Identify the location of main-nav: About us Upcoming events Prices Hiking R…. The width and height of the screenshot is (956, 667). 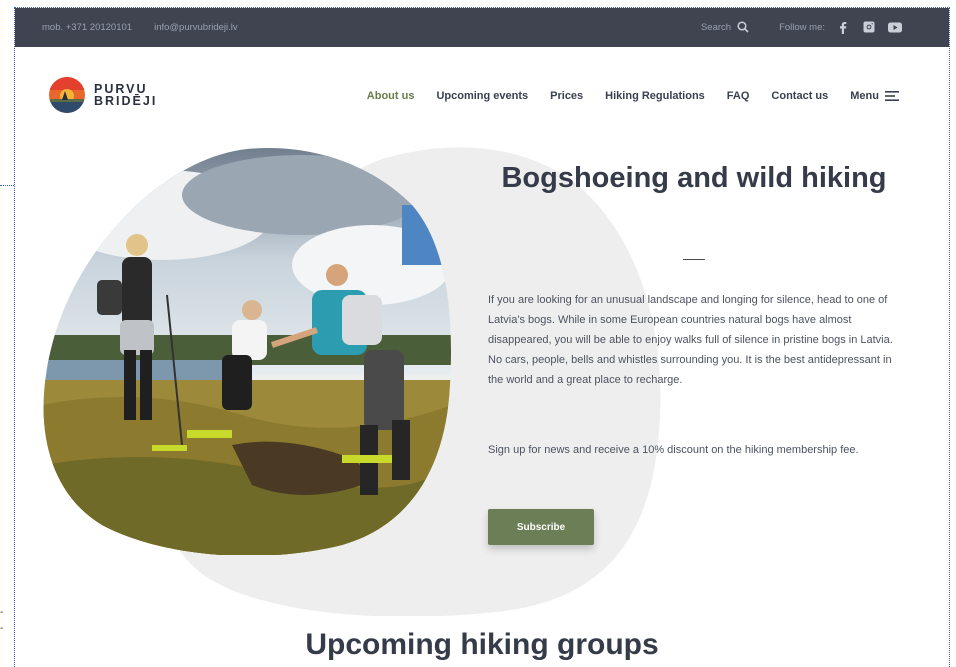
(633, 96).